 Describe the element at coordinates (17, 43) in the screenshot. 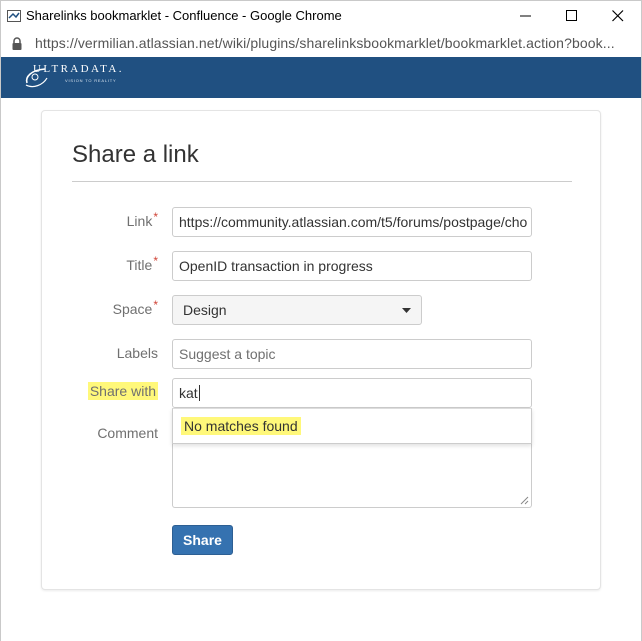

I see `lock-icon` at that location.